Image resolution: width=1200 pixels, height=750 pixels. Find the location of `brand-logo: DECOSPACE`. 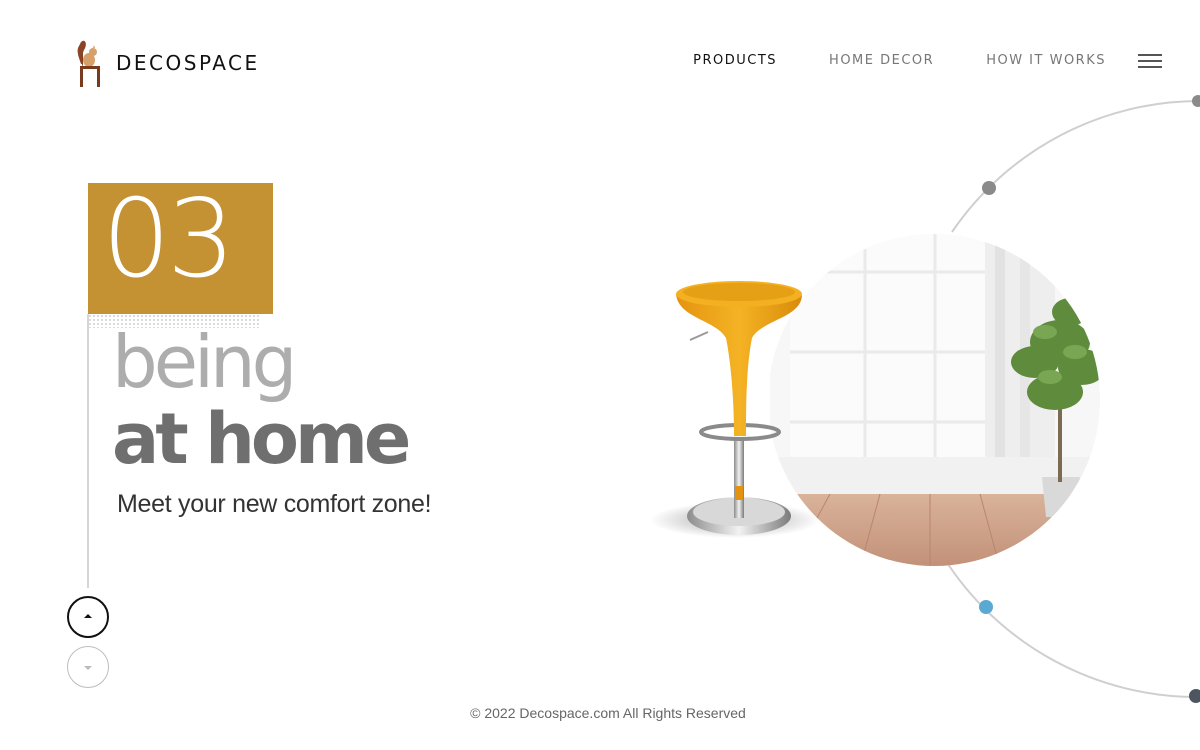

brand-logo: DECOSPACE is located at coordinates (167, 63).